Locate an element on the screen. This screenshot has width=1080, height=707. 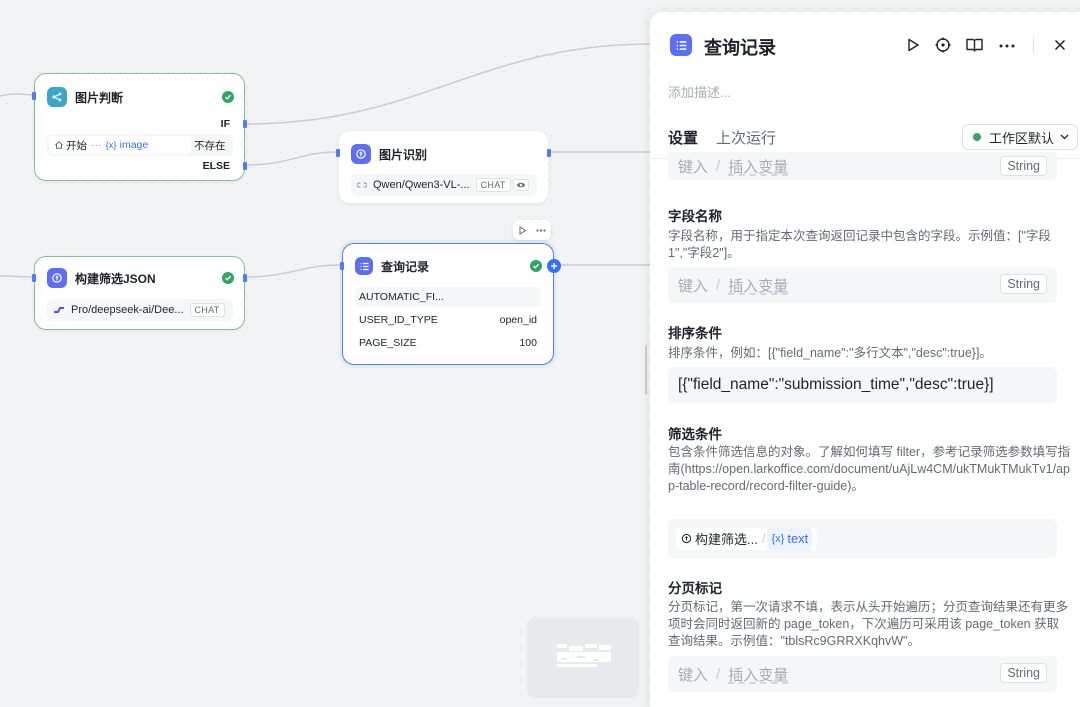
condition-row: 开始 ··· {x} image 不存在 is located at coordinates (140, 145).